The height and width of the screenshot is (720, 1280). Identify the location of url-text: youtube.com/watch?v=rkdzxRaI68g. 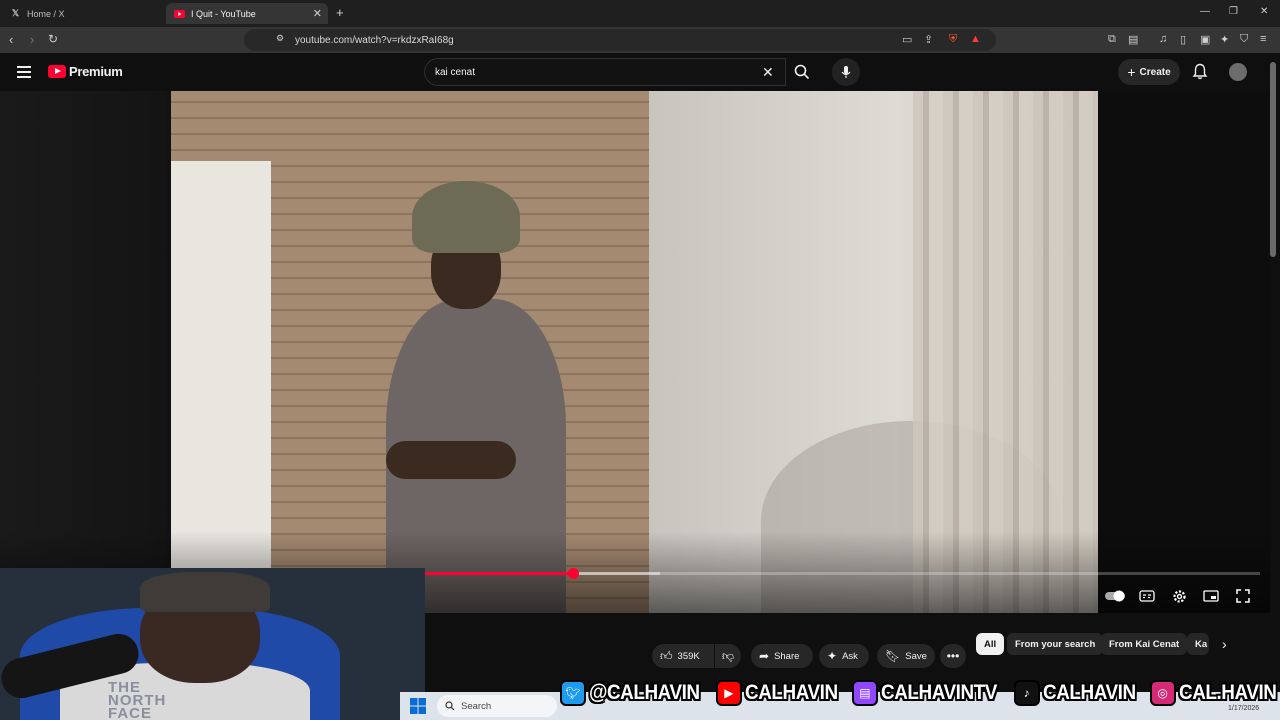
(374, 40).